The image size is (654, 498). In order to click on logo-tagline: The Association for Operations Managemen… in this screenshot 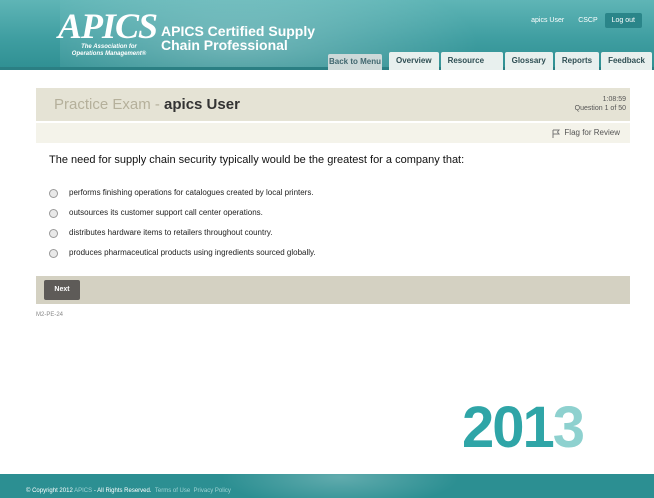, I will do `click(109, 51)`.